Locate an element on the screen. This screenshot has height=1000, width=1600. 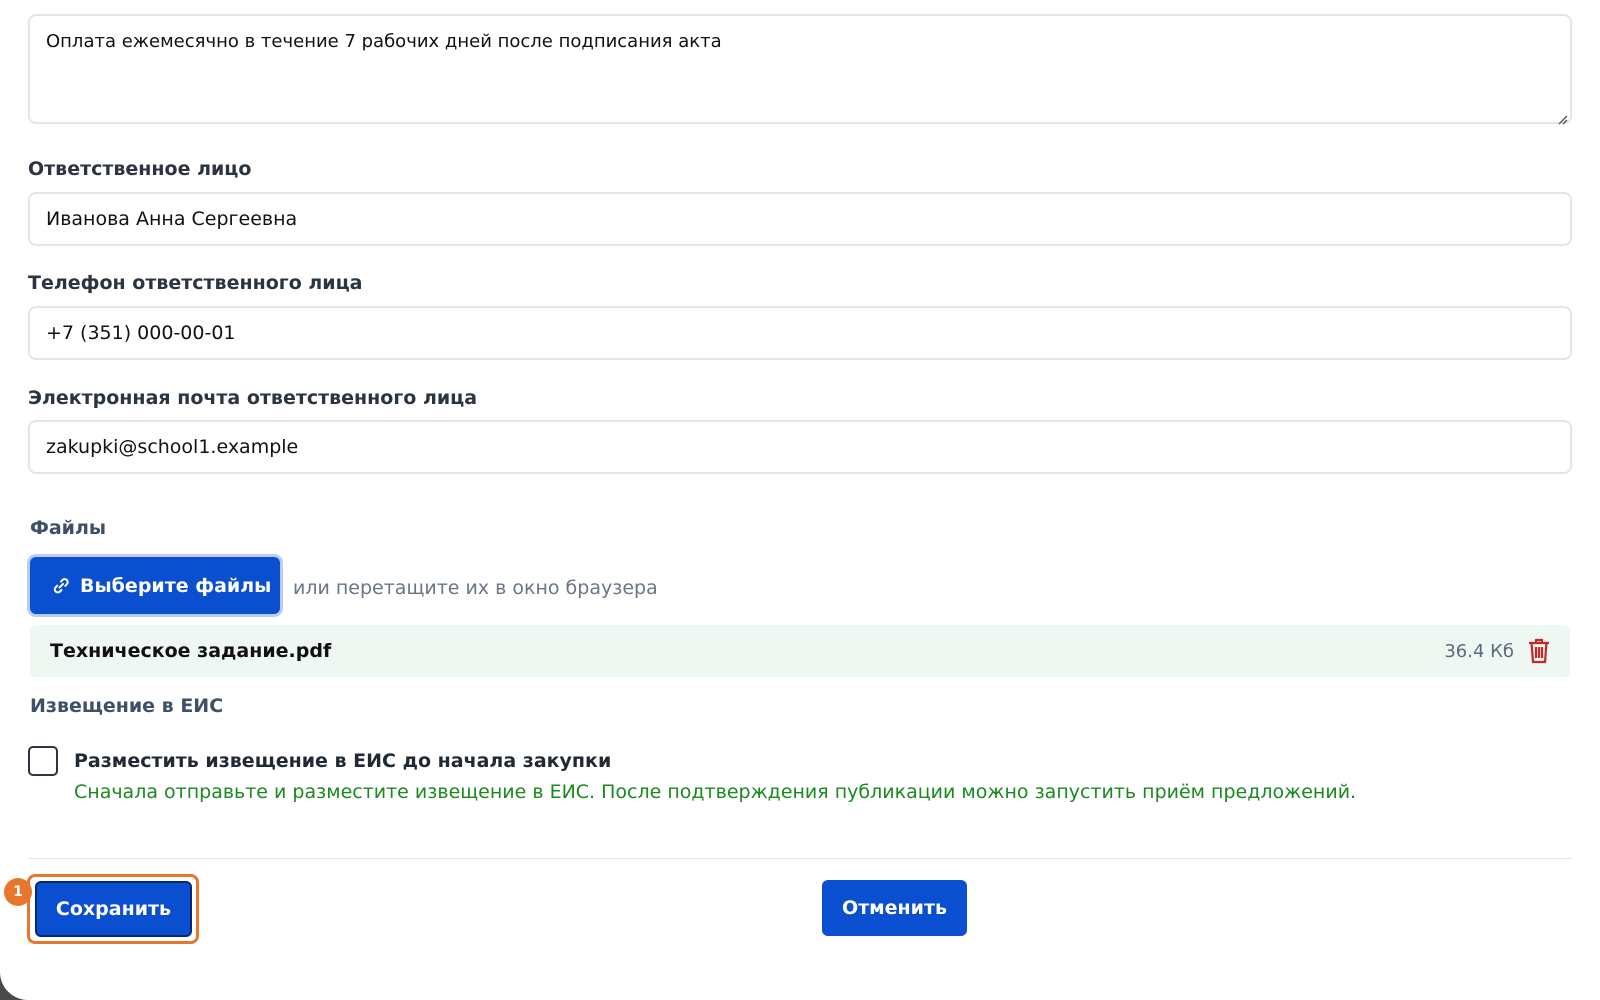
file-name: Техническое задание.pdf is located at coordinates (191, 651).